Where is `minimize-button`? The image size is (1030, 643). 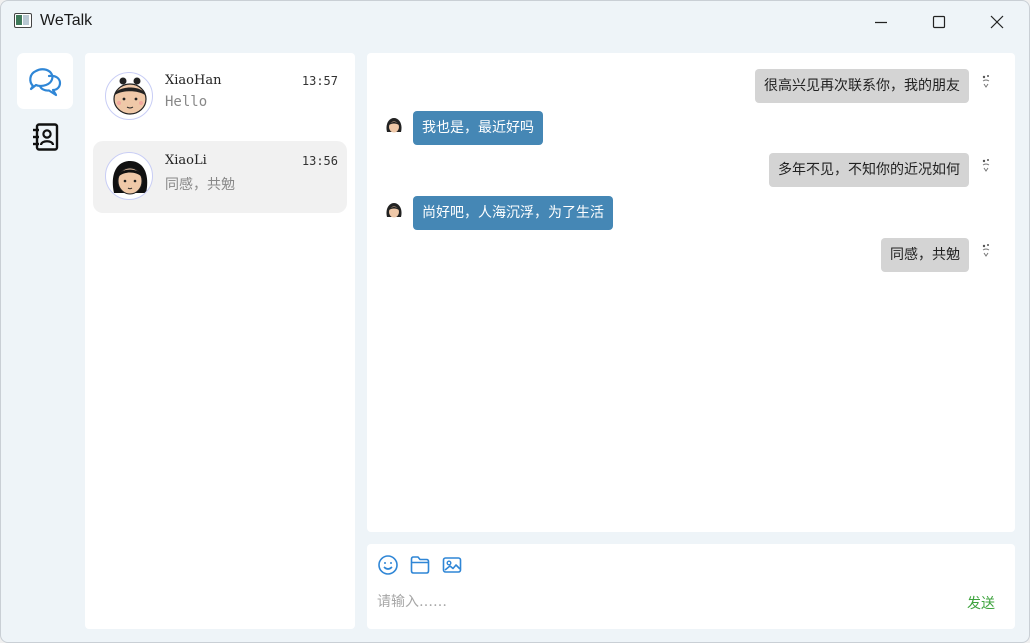
minimize-button is located at coordinates (881, 22).